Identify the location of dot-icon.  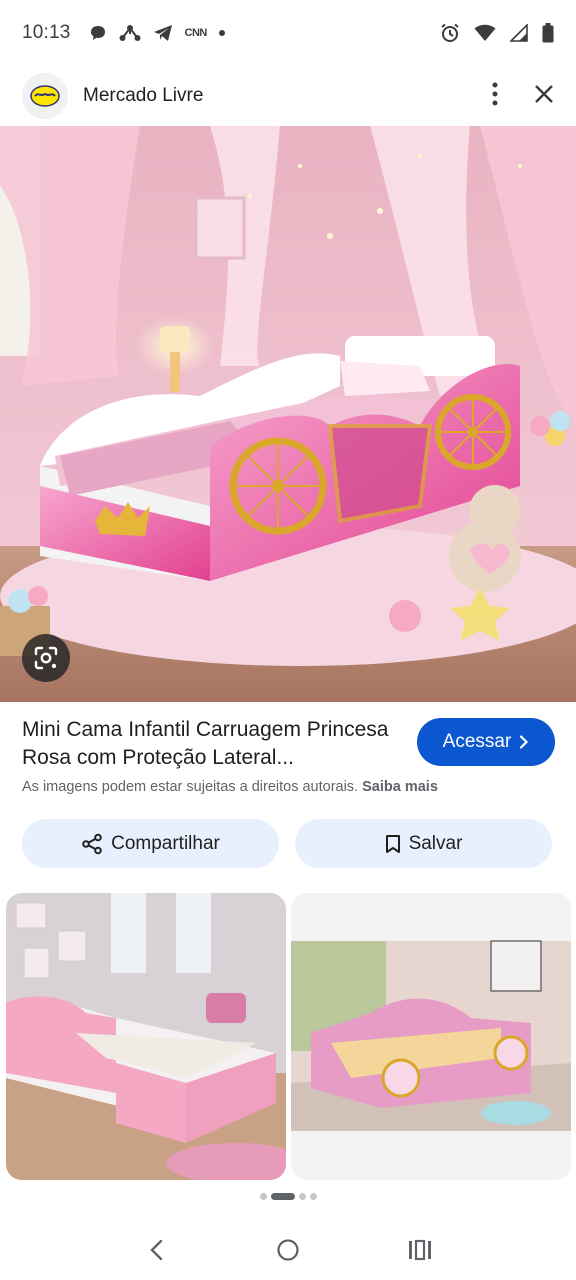
(221, 33).